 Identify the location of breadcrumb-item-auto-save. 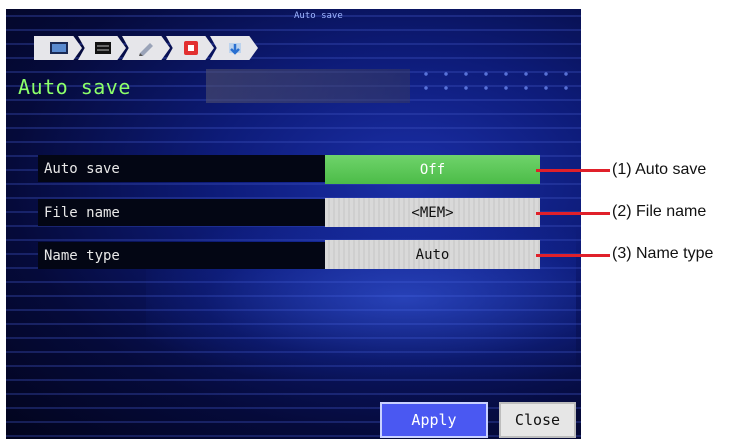
(234, 48).